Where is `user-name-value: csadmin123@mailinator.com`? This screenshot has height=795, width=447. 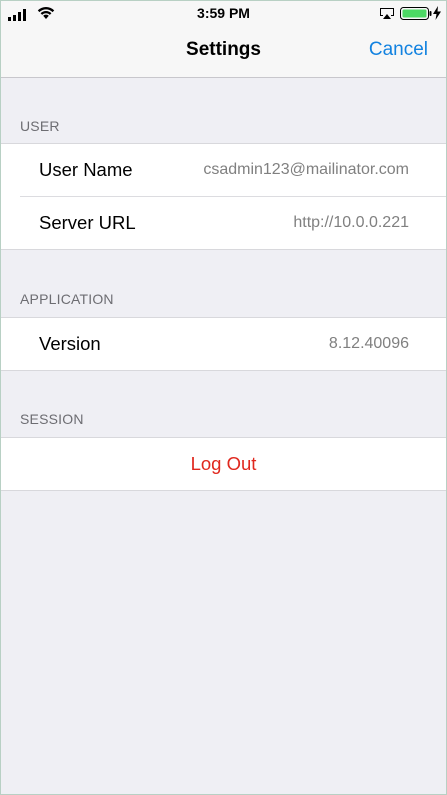 user-name-value: csadmin123@mailinator.com is located at coordinates (306, 169).